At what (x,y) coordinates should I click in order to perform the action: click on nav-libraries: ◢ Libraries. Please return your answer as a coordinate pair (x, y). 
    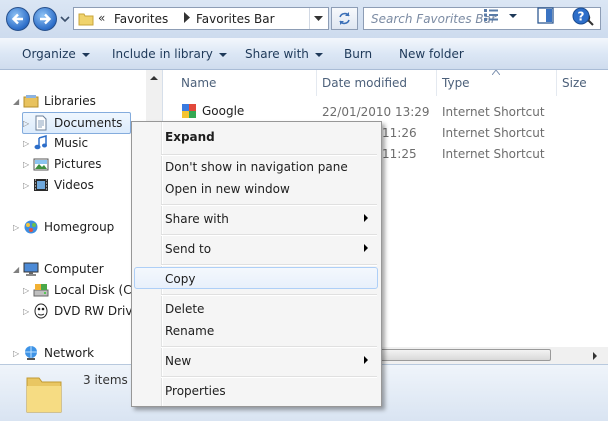
    Looking at the image, I should click on (54, 101).